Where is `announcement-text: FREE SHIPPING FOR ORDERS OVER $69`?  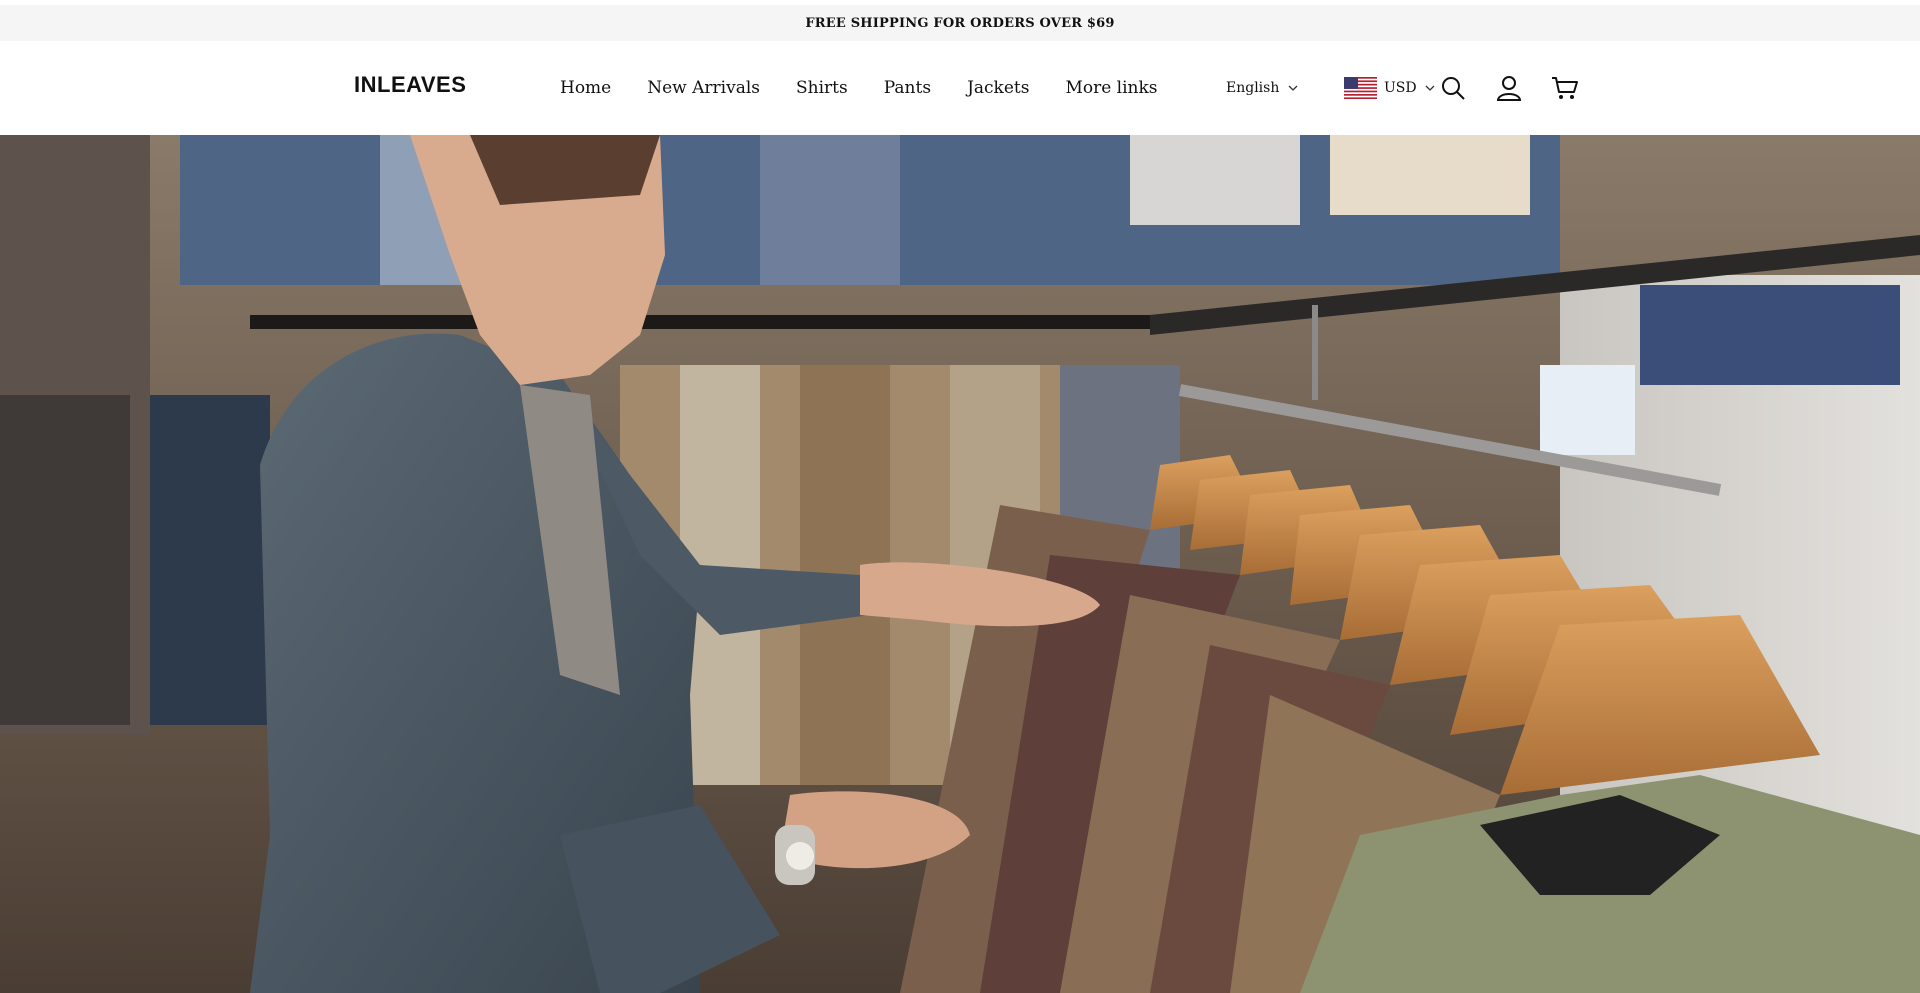 announcement-text: FREE SHIPPING FOR ORDERS OVER $69 is located at coordinates (960, 23).